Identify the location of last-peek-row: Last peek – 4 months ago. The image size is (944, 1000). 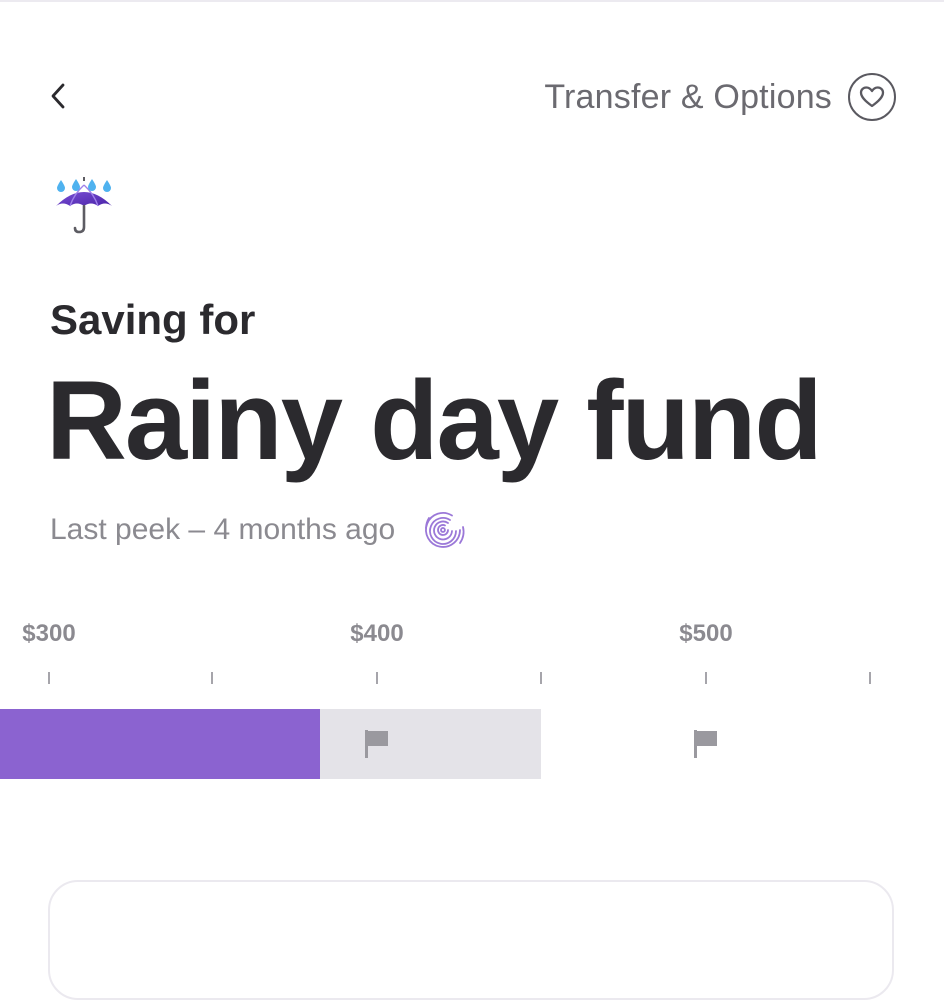
(259, 530).